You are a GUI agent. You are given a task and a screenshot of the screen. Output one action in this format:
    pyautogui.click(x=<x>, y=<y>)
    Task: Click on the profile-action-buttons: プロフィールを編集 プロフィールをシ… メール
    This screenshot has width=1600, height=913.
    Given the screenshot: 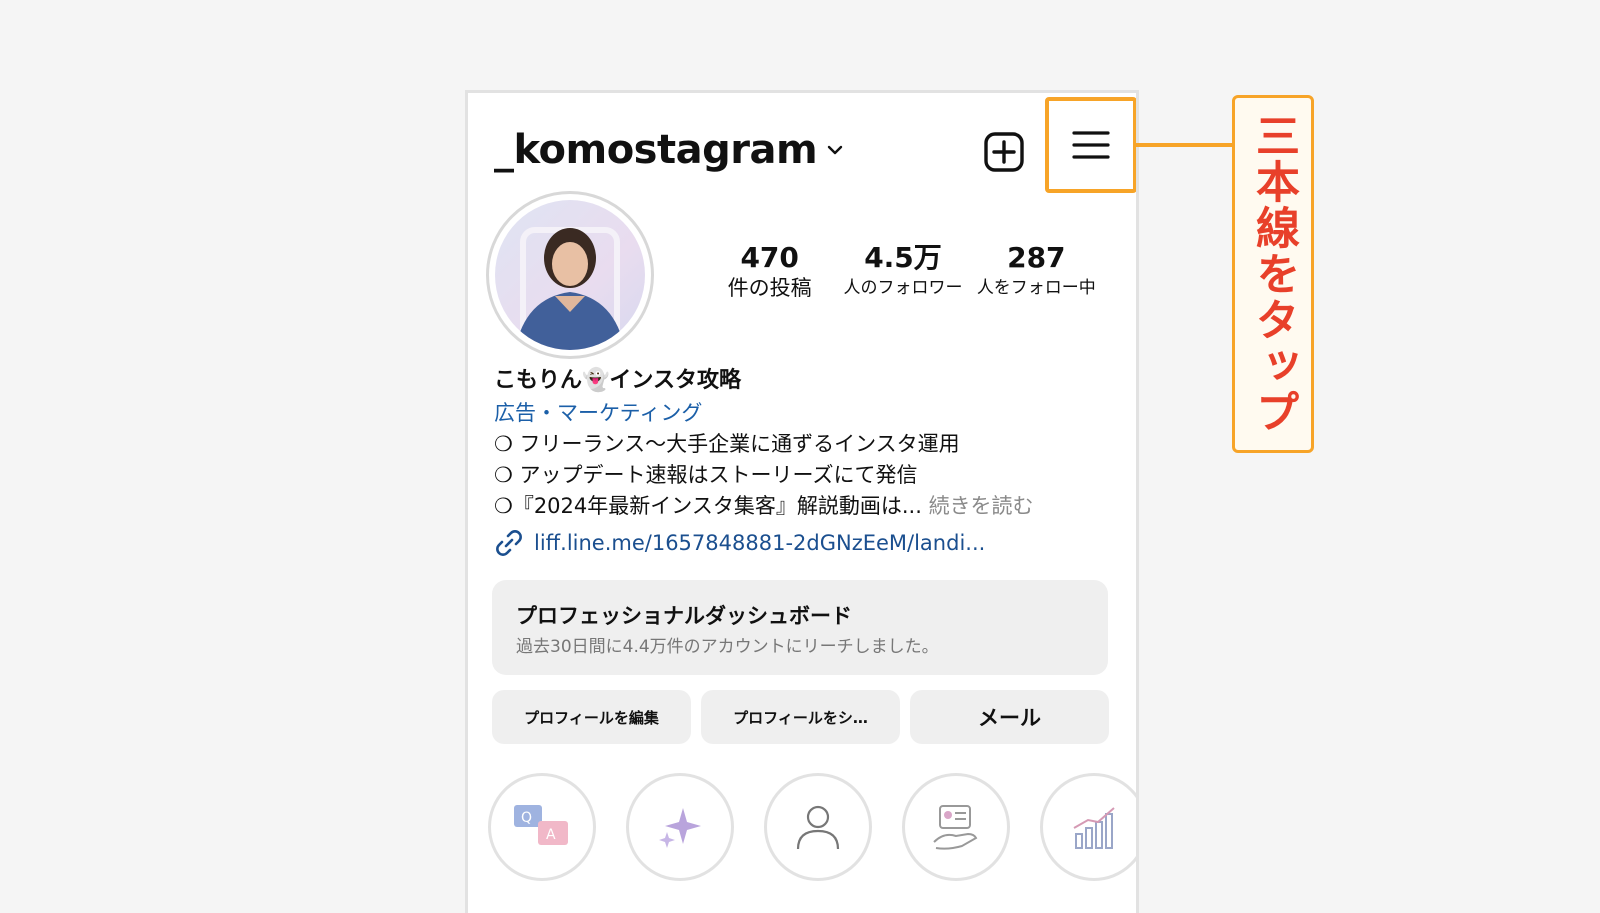 What is the action you would take?
    pyautogui.click(x=800, y=717)
    